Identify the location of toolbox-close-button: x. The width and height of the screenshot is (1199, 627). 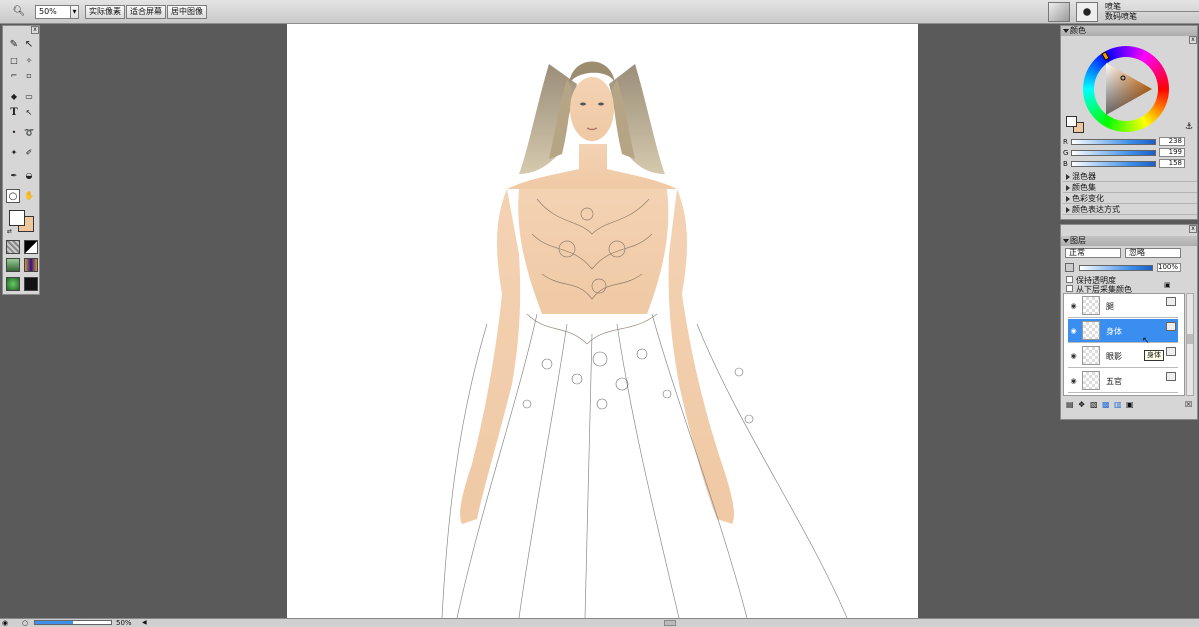
(35, 30).